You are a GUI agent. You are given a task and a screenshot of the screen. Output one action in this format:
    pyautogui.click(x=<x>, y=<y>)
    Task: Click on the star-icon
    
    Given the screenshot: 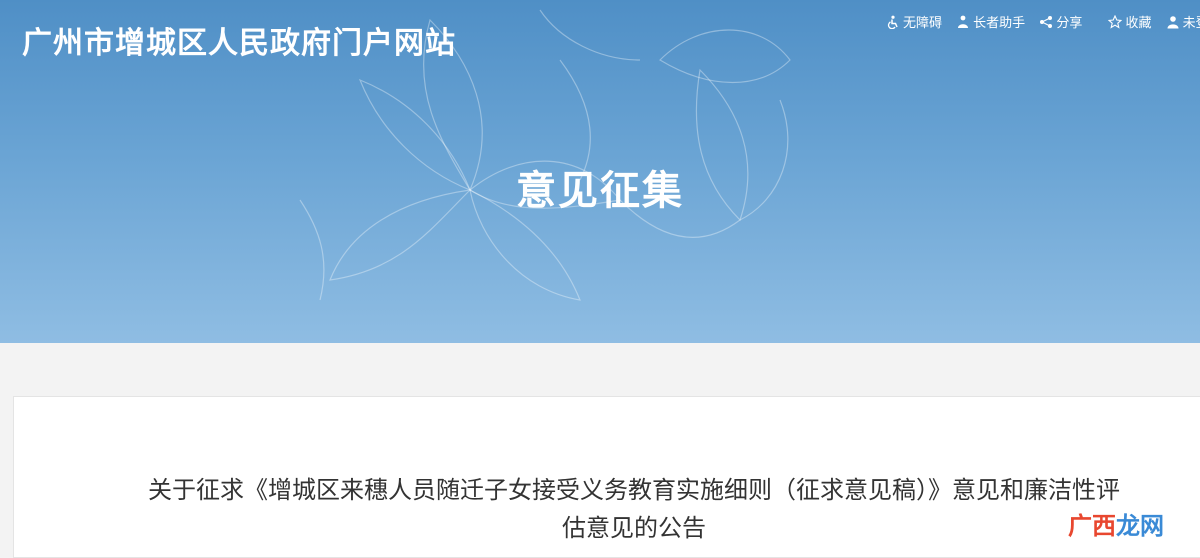 What is the action you would take?
    pyautogui.click(x=1115, y=21)
    